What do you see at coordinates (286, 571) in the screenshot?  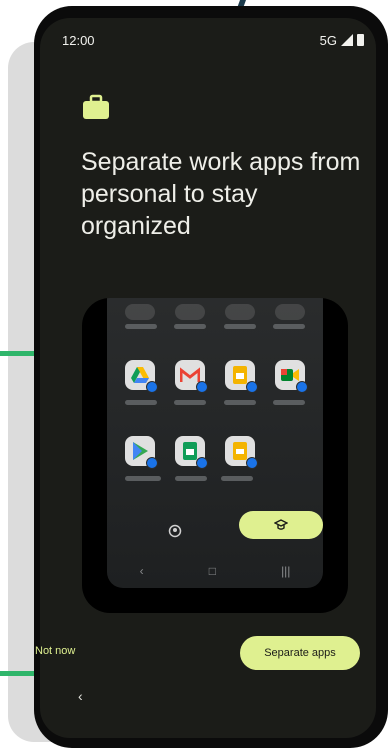 I see `mini-recents-icon: |||` at bounding box center [286, 571].